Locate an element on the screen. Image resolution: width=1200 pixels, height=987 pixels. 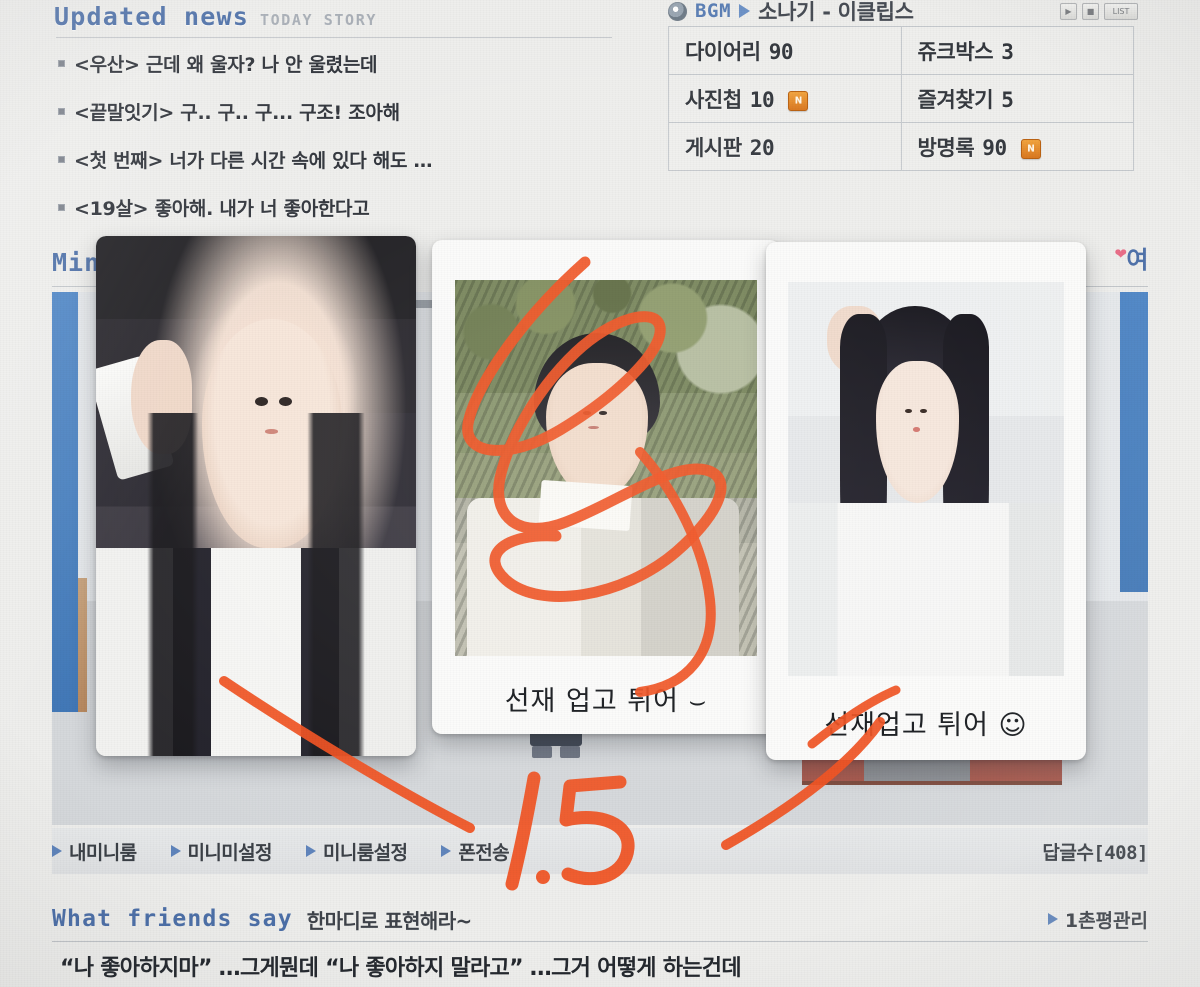
news-item: <우산> 근데 왜 울자? 나 안 울렸는데 is located at coordinates (336, 63).